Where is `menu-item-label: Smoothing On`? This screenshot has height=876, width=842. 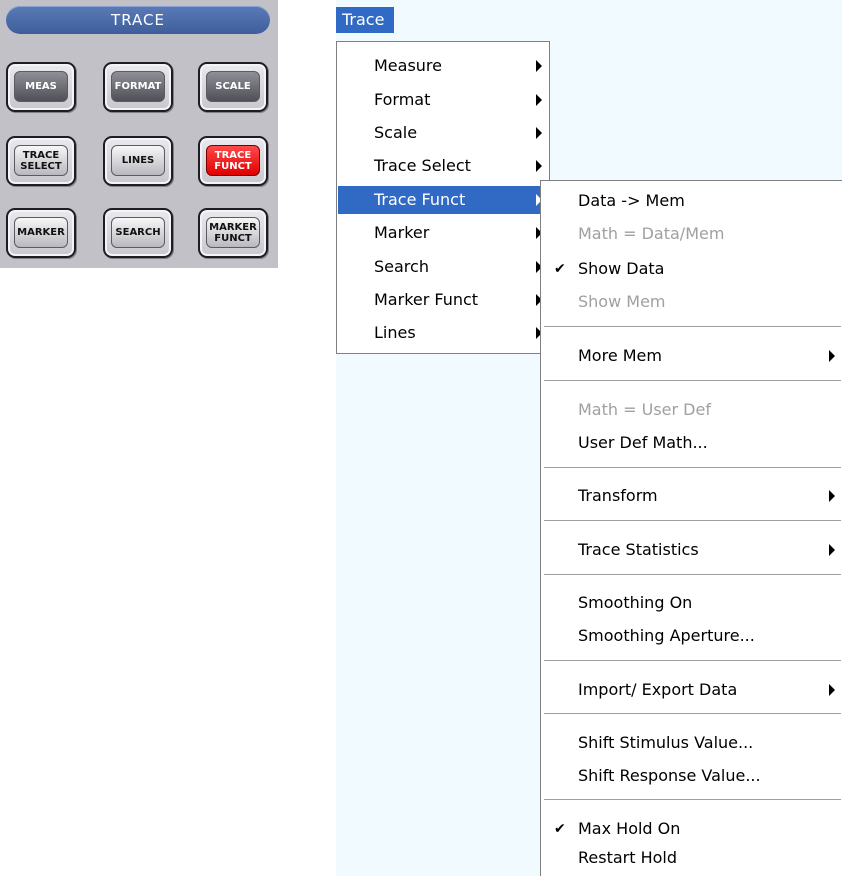
menu-item-label: Smoothing On is located at coordinates (635, 602).